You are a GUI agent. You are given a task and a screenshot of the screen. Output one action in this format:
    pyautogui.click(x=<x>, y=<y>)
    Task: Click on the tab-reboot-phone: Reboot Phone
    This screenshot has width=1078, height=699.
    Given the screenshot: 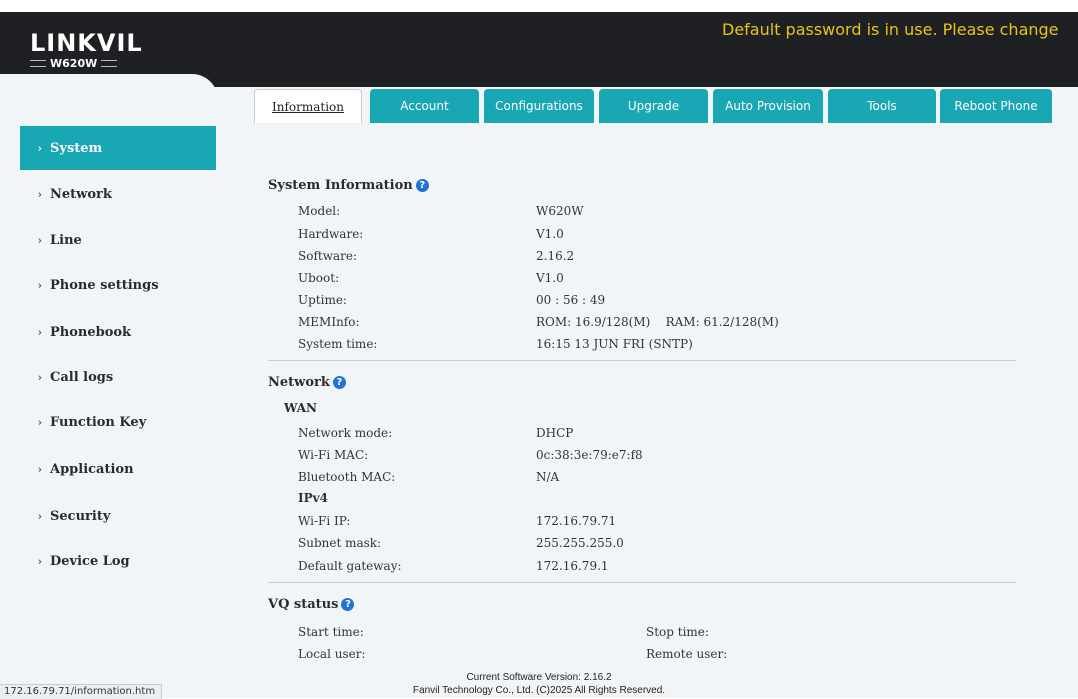 What is the action you would take?
    pyautogui.click(x=996, y=106)
    